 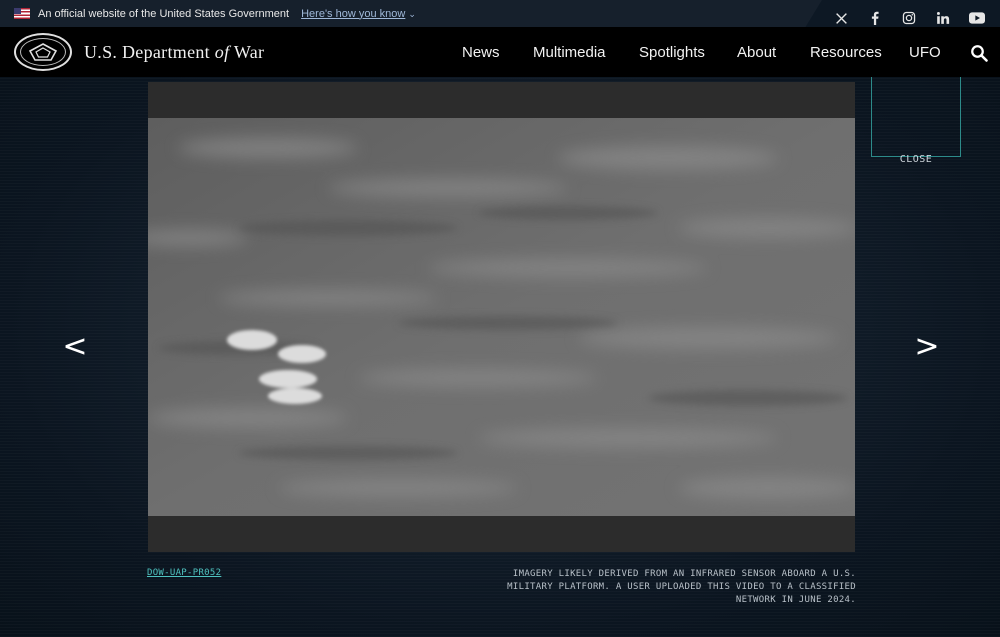 I want to click on site-title: U.S. Department of War, so click(x=174, y=52).